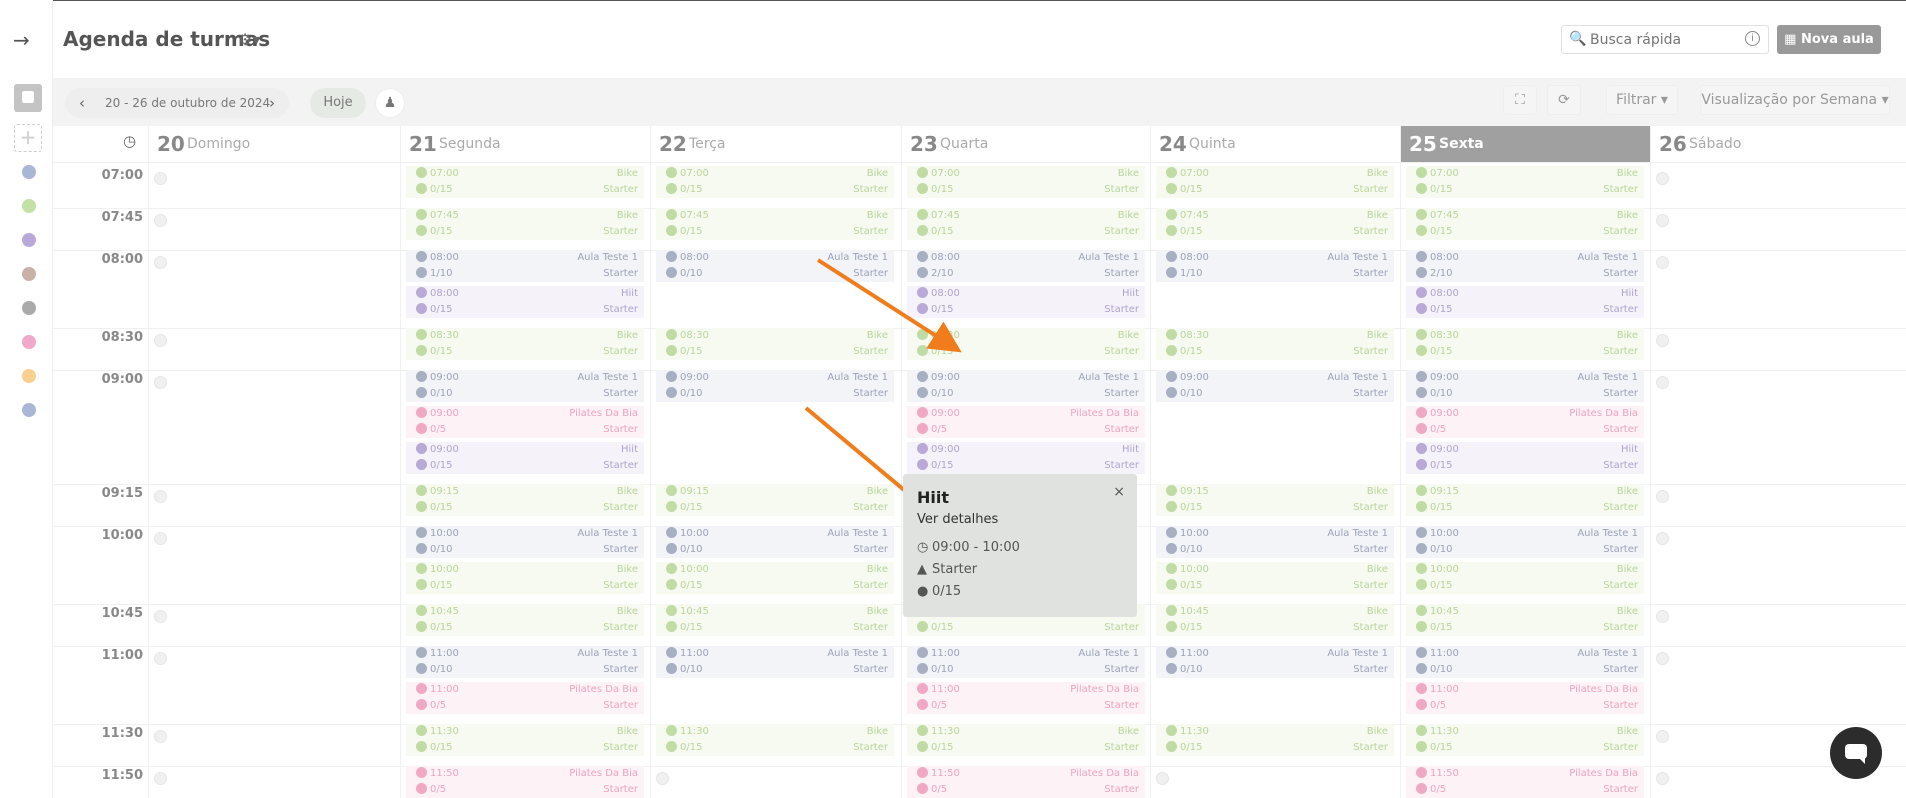 The height and width of the screenshot is (798, 1906). Describe the element at coordinates (272, 103) in the screenshot. I see `next-week-button: ›` at that location.